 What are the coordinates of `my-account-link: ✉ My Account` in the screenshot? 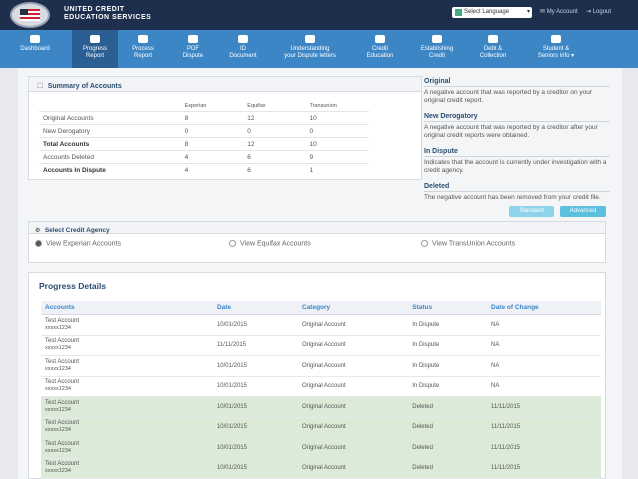 It's located at (559, 11).